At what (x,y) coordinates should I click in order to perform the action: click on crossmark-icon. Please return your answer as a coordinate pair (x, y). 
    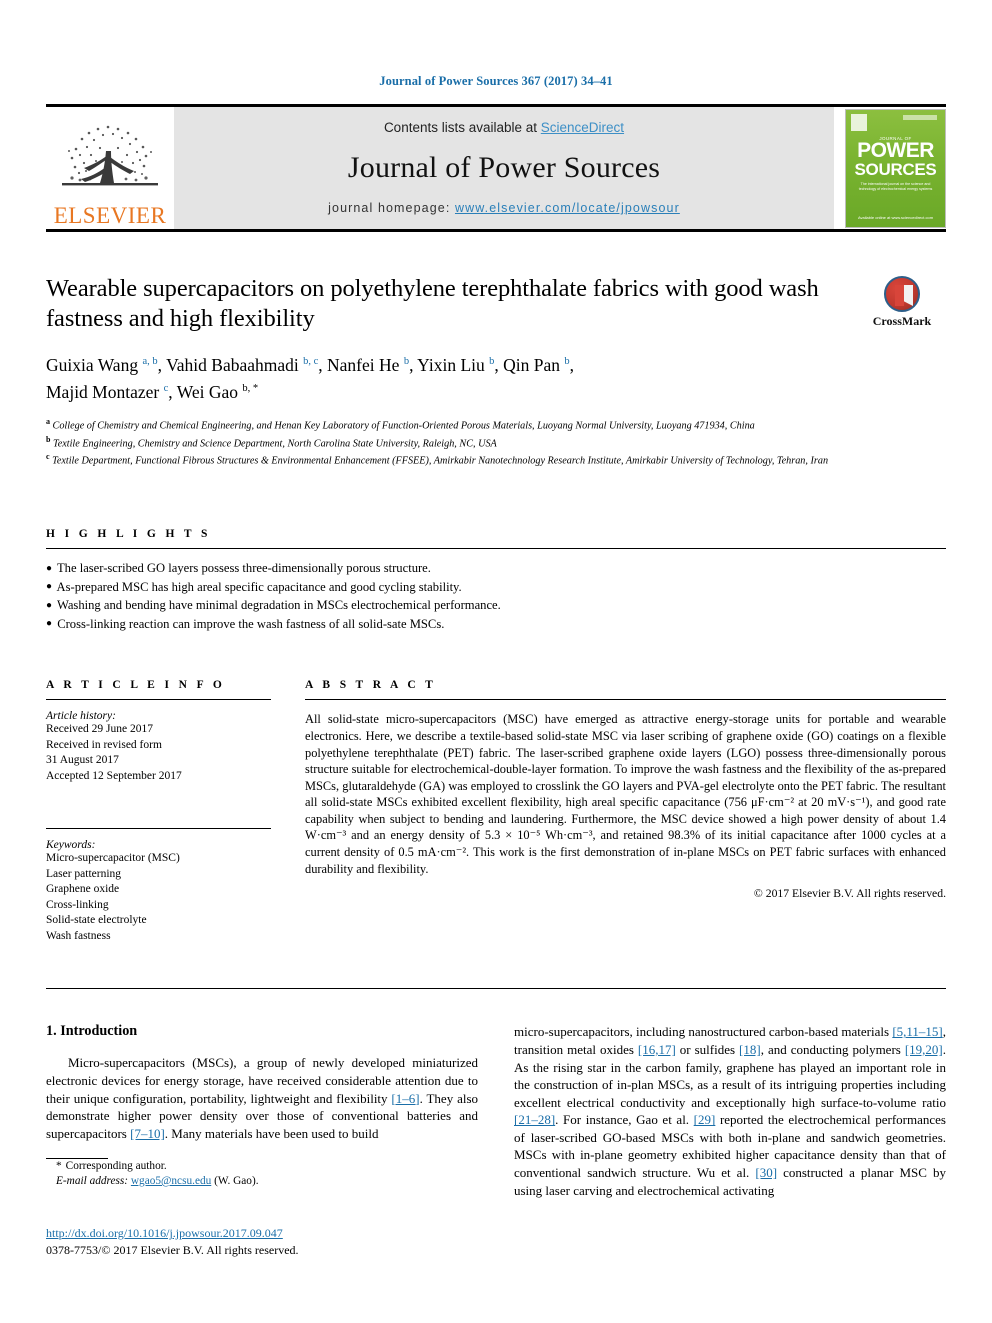
    Looking at the image, I should click on (902, 294).